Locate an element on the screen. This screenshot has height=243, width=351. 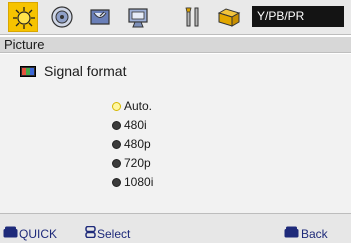
option-480p: 480p is located at coordinates (131, 144).